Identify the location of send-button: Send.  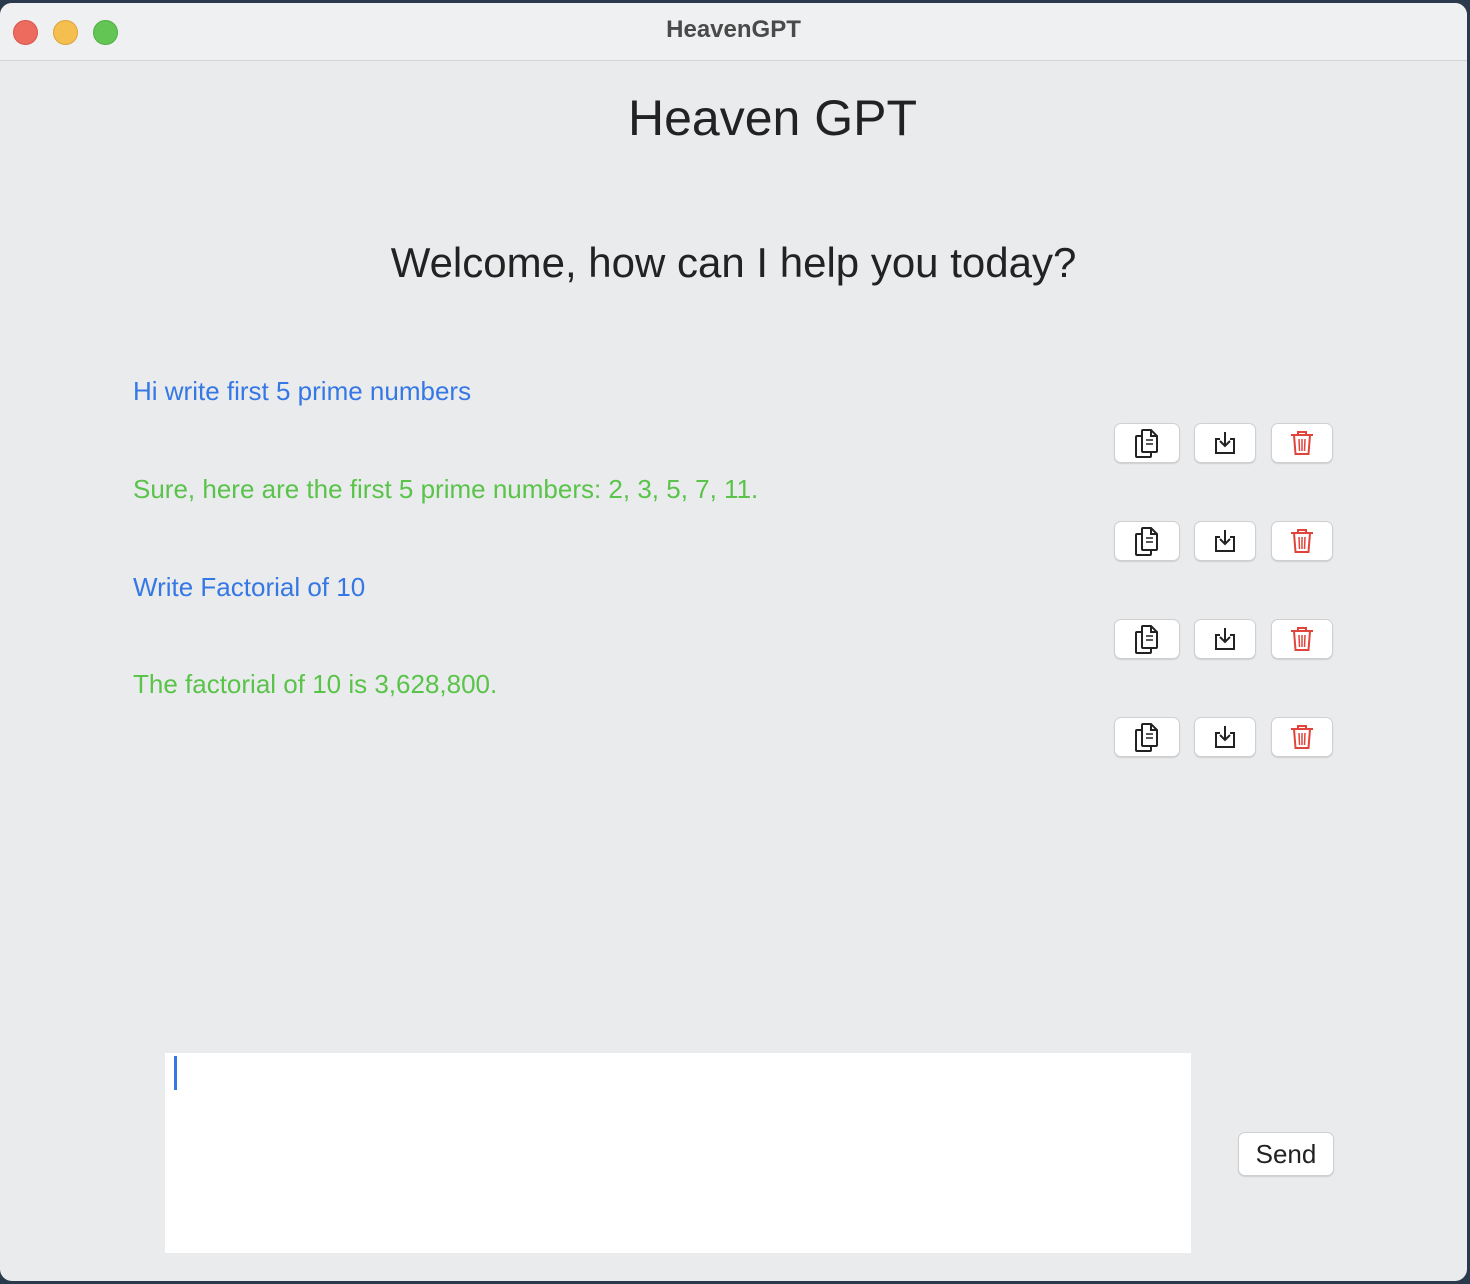
(1286, 1154).